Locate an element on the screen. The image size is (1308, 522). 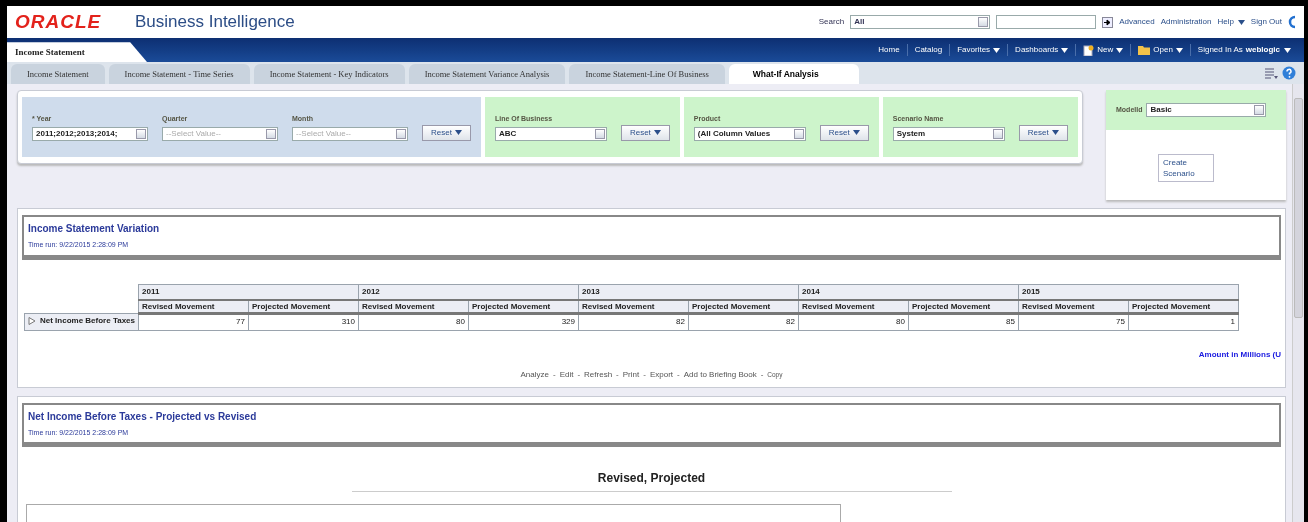
section-title: Net Income Before Taxes - Projected vs Revised is located at coordinates (143, 416).